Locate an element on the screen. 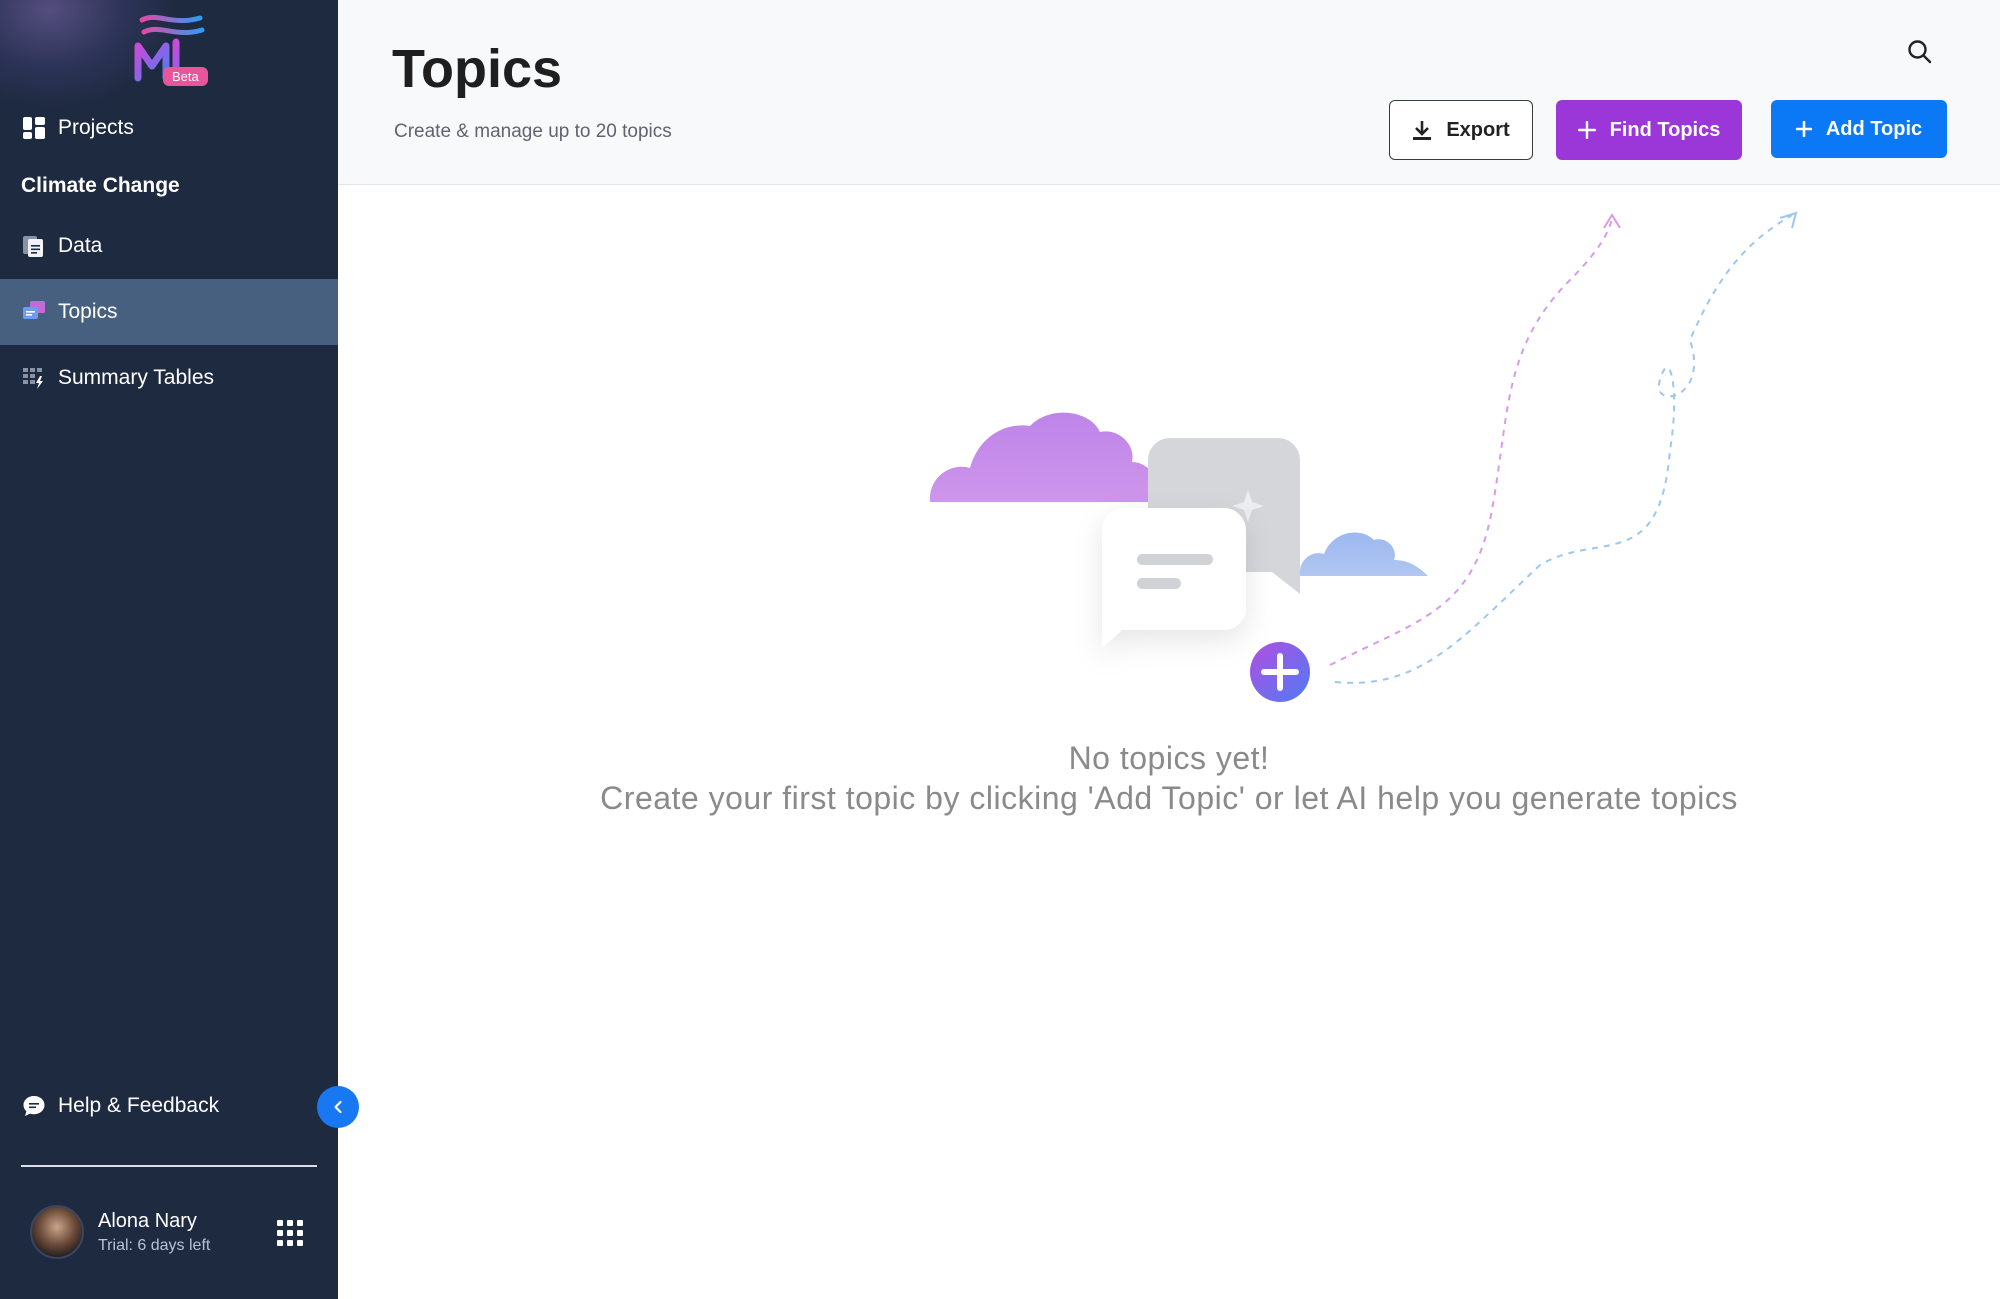 This screenshot has height=1299, width=2000. empty-state-title: No topics yet! is located at coordinates (1169, 758).